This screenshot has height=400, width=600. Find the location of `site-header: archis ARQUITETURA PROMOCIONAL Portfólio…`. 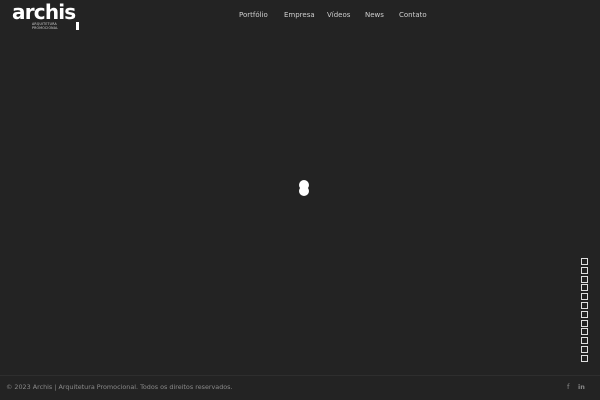

site-header: archis ARQUITETURA PROMOCIONAL Portfólio… is located at coordinates (300, 18).